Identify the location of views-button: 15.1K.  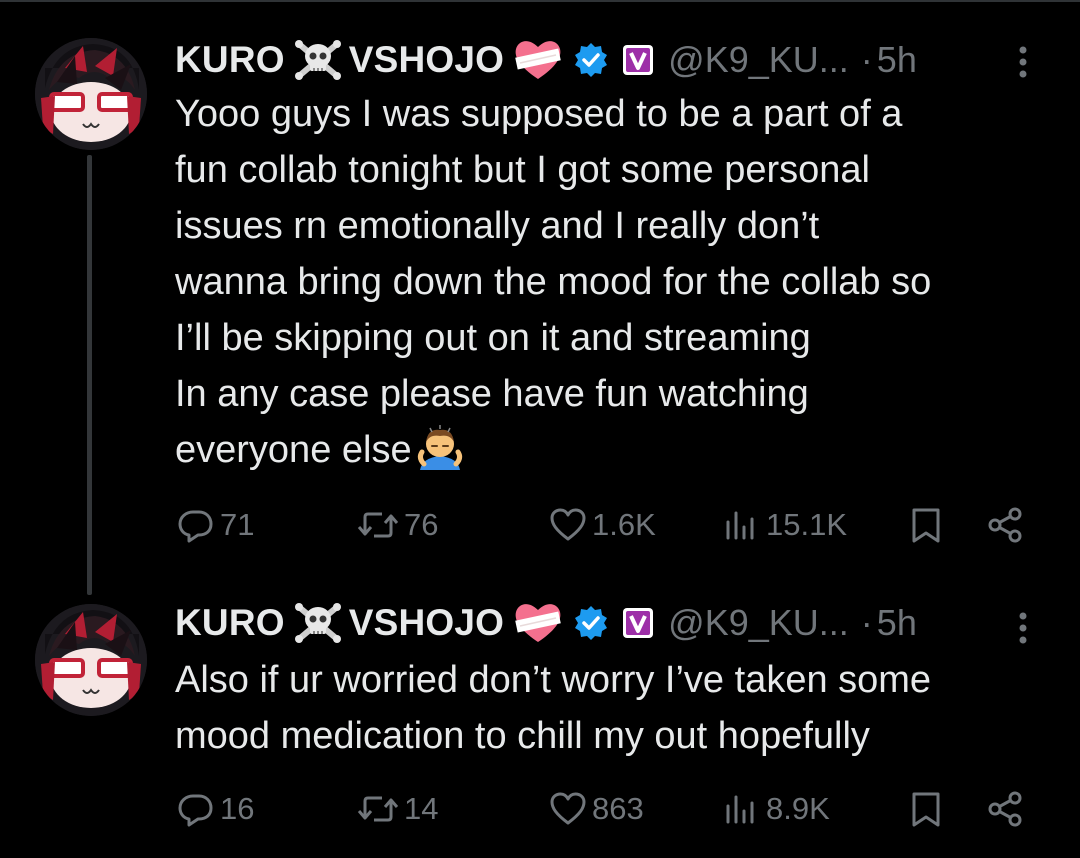
(784, 525).